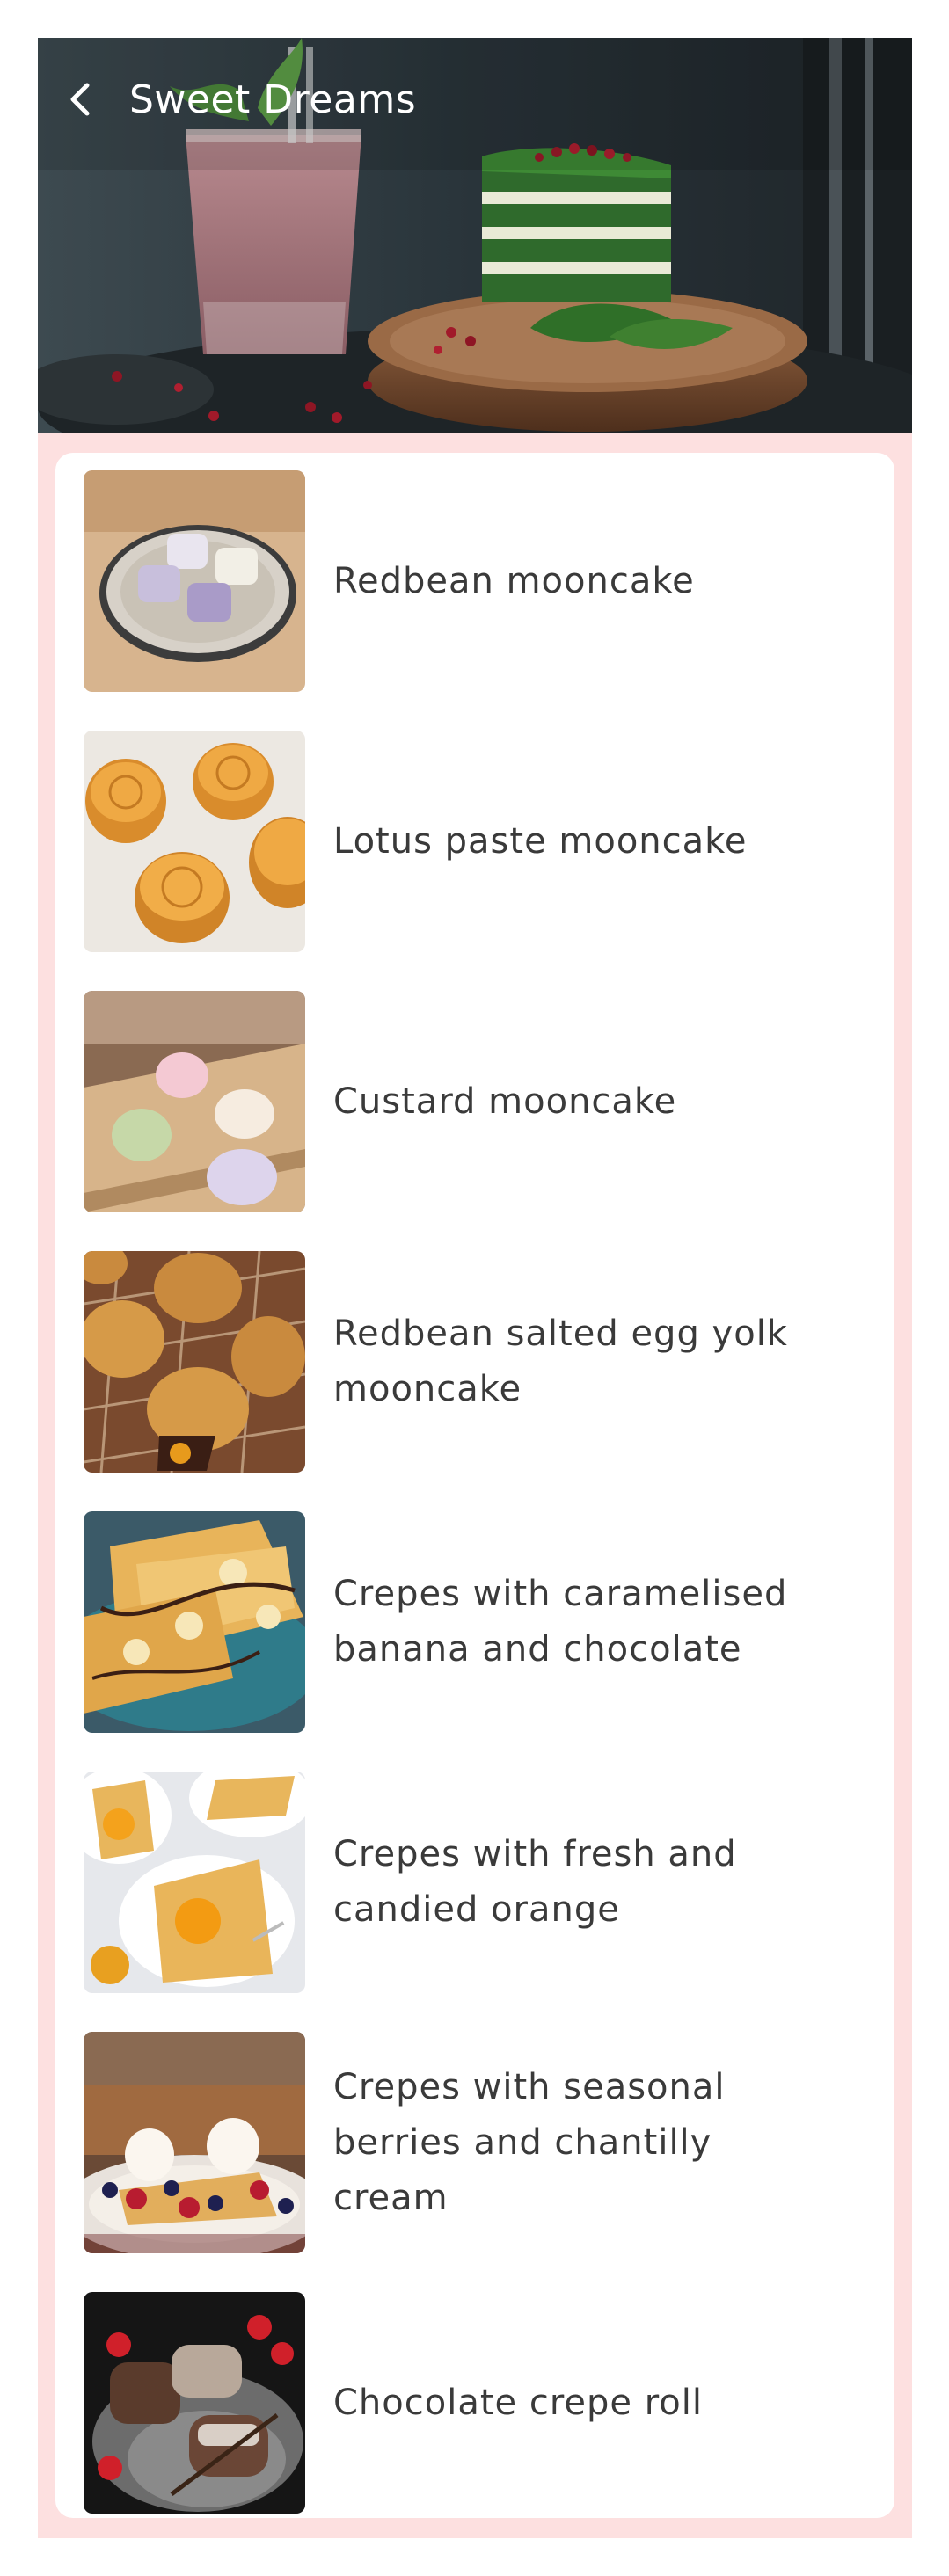 Image resolution: width=949 pixels, height=2576 pixels. Describe the element at coordinates (194, 841) in the screenshot. I see `lotus-mooncake-photo` at that location.